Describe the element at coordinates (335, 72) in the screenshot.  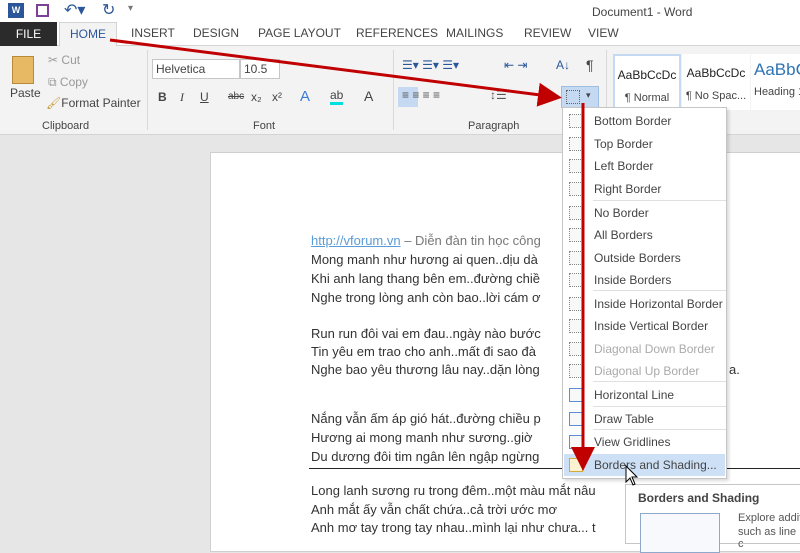
I see `arrow-to-borders-button` at that location.